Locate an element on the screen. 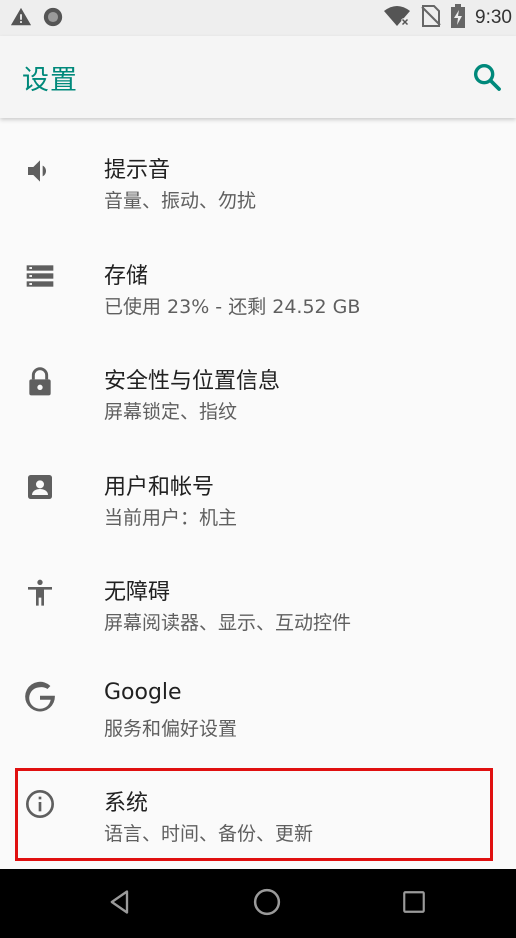 Image resolution: width=516 pixels, height=938 pixels. back-icon is located at coordinates (120, 904).